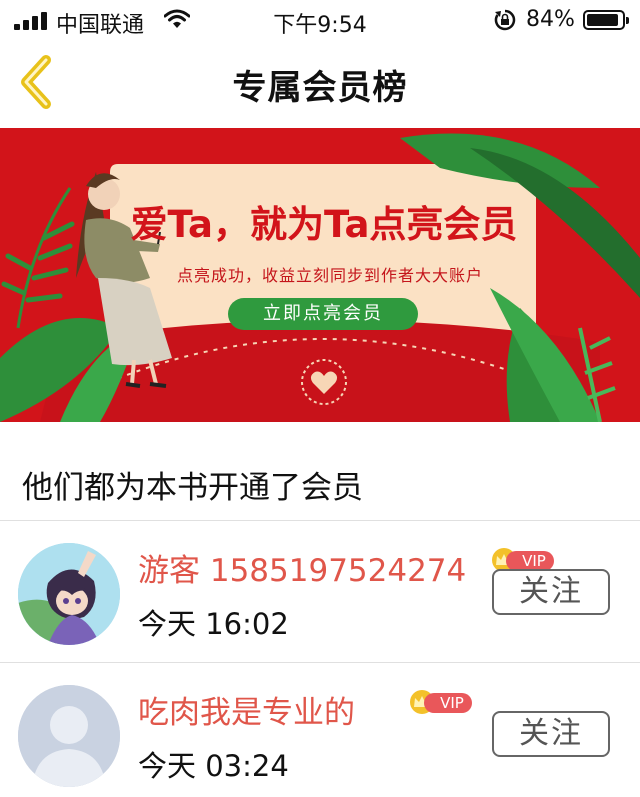 Image resolution: width=640 pixels, height=797 pixels. I want to click on banner-subline: 点亮成功，收益立刻同步到作者大大账户, so click(329, 275).